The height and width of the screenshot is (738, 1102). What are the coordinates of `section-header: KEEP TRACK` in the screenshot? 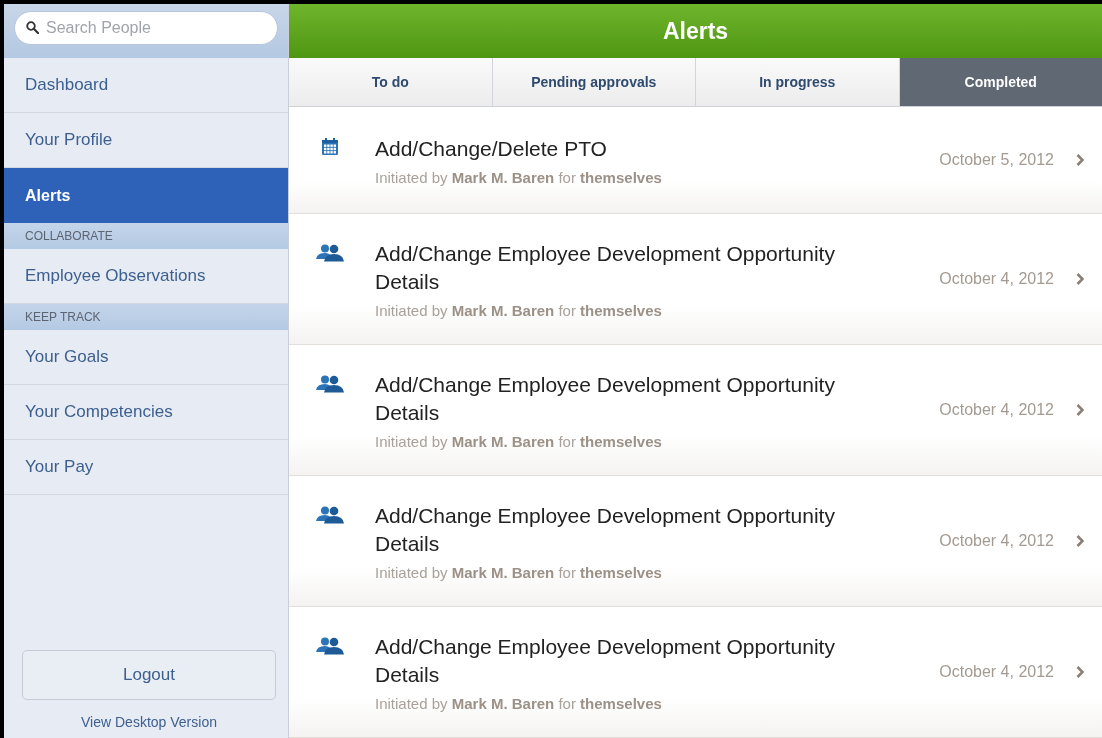 It's located at (146, 317).